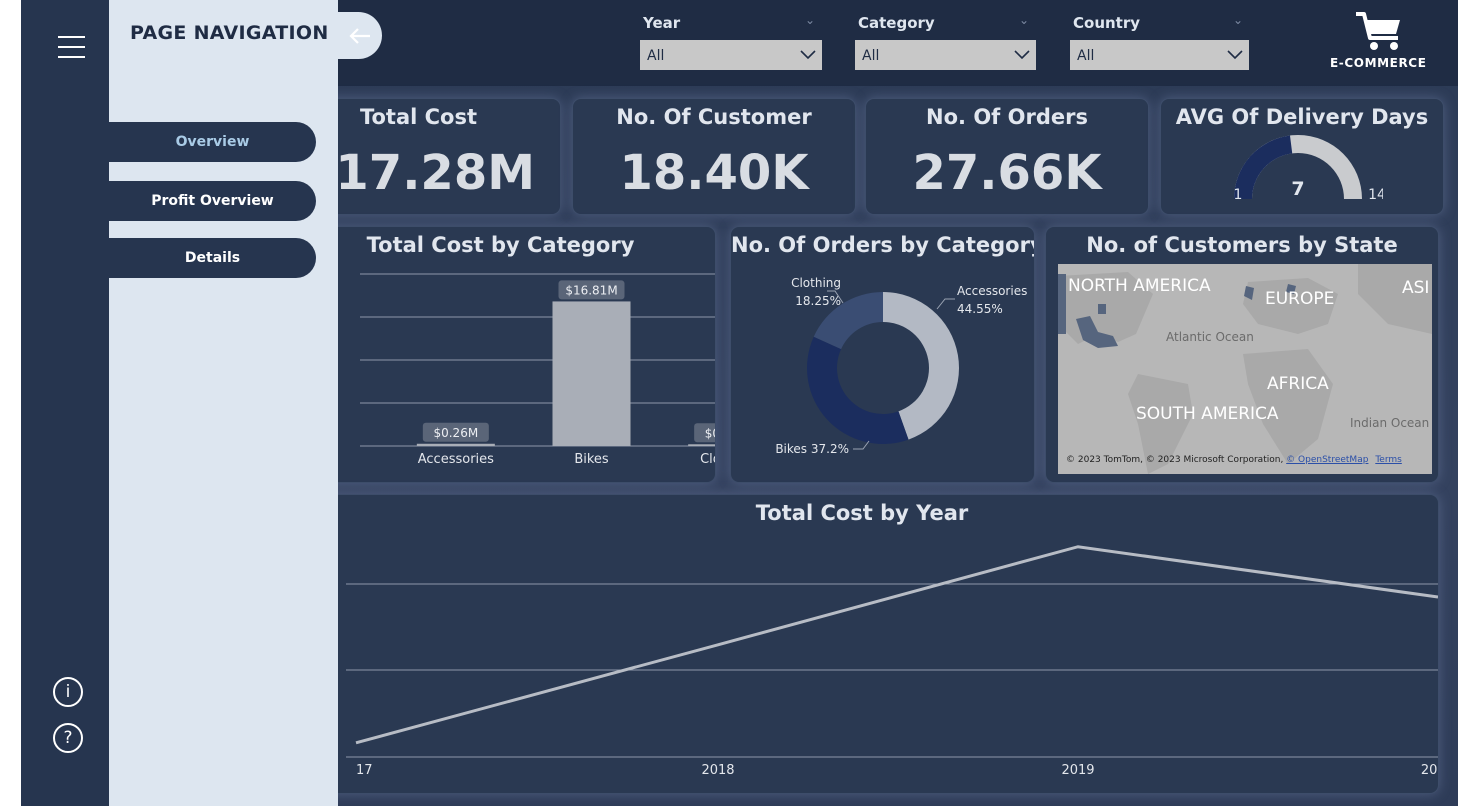 The height and width of the screenshot is (806, 1475). I want to click on kpi-title: AVG Of Delivery Days, so click(1302, 117).